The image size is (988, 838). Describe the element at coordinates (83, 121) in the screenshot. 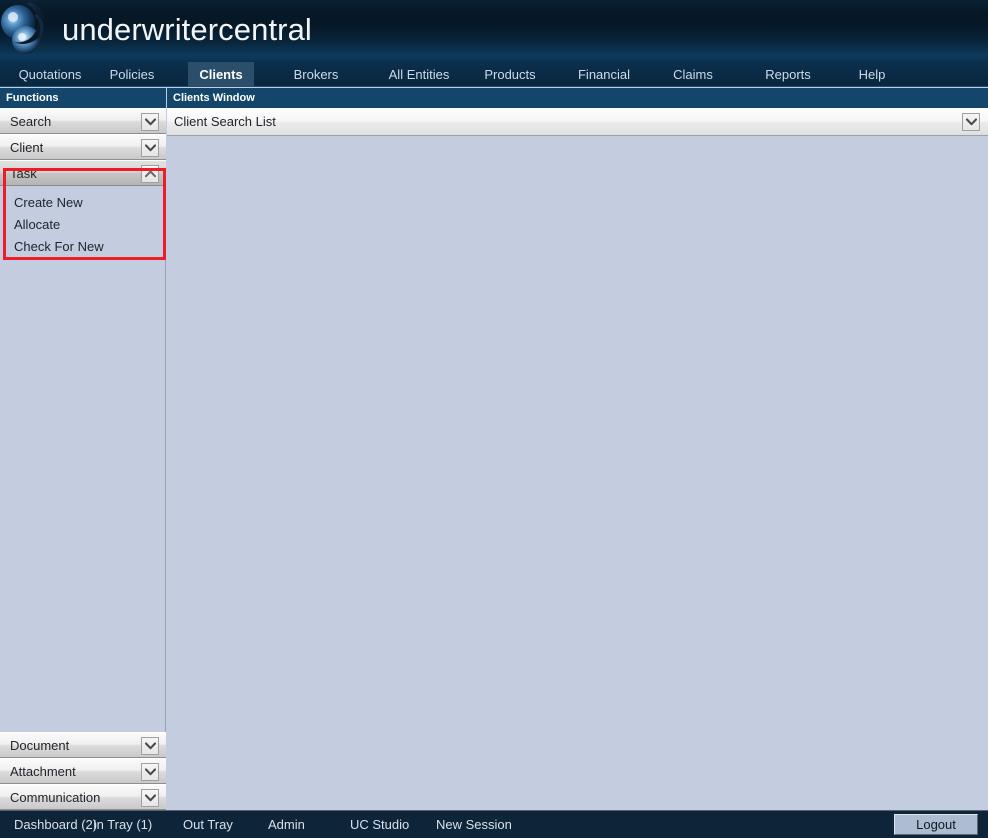

I see `sidebar-section-search: Search` at that location.